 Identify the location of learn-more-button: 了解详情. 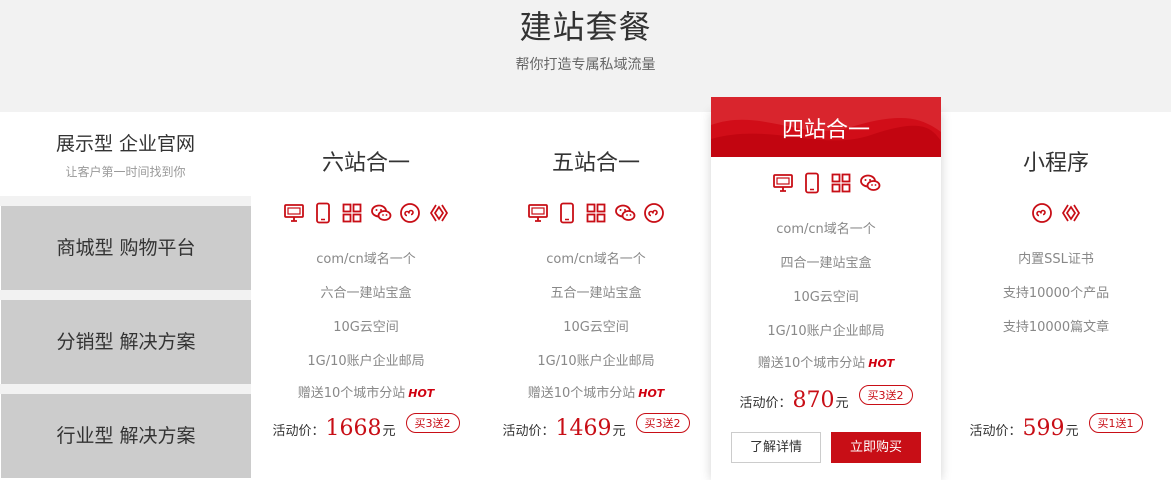
(776, 447).